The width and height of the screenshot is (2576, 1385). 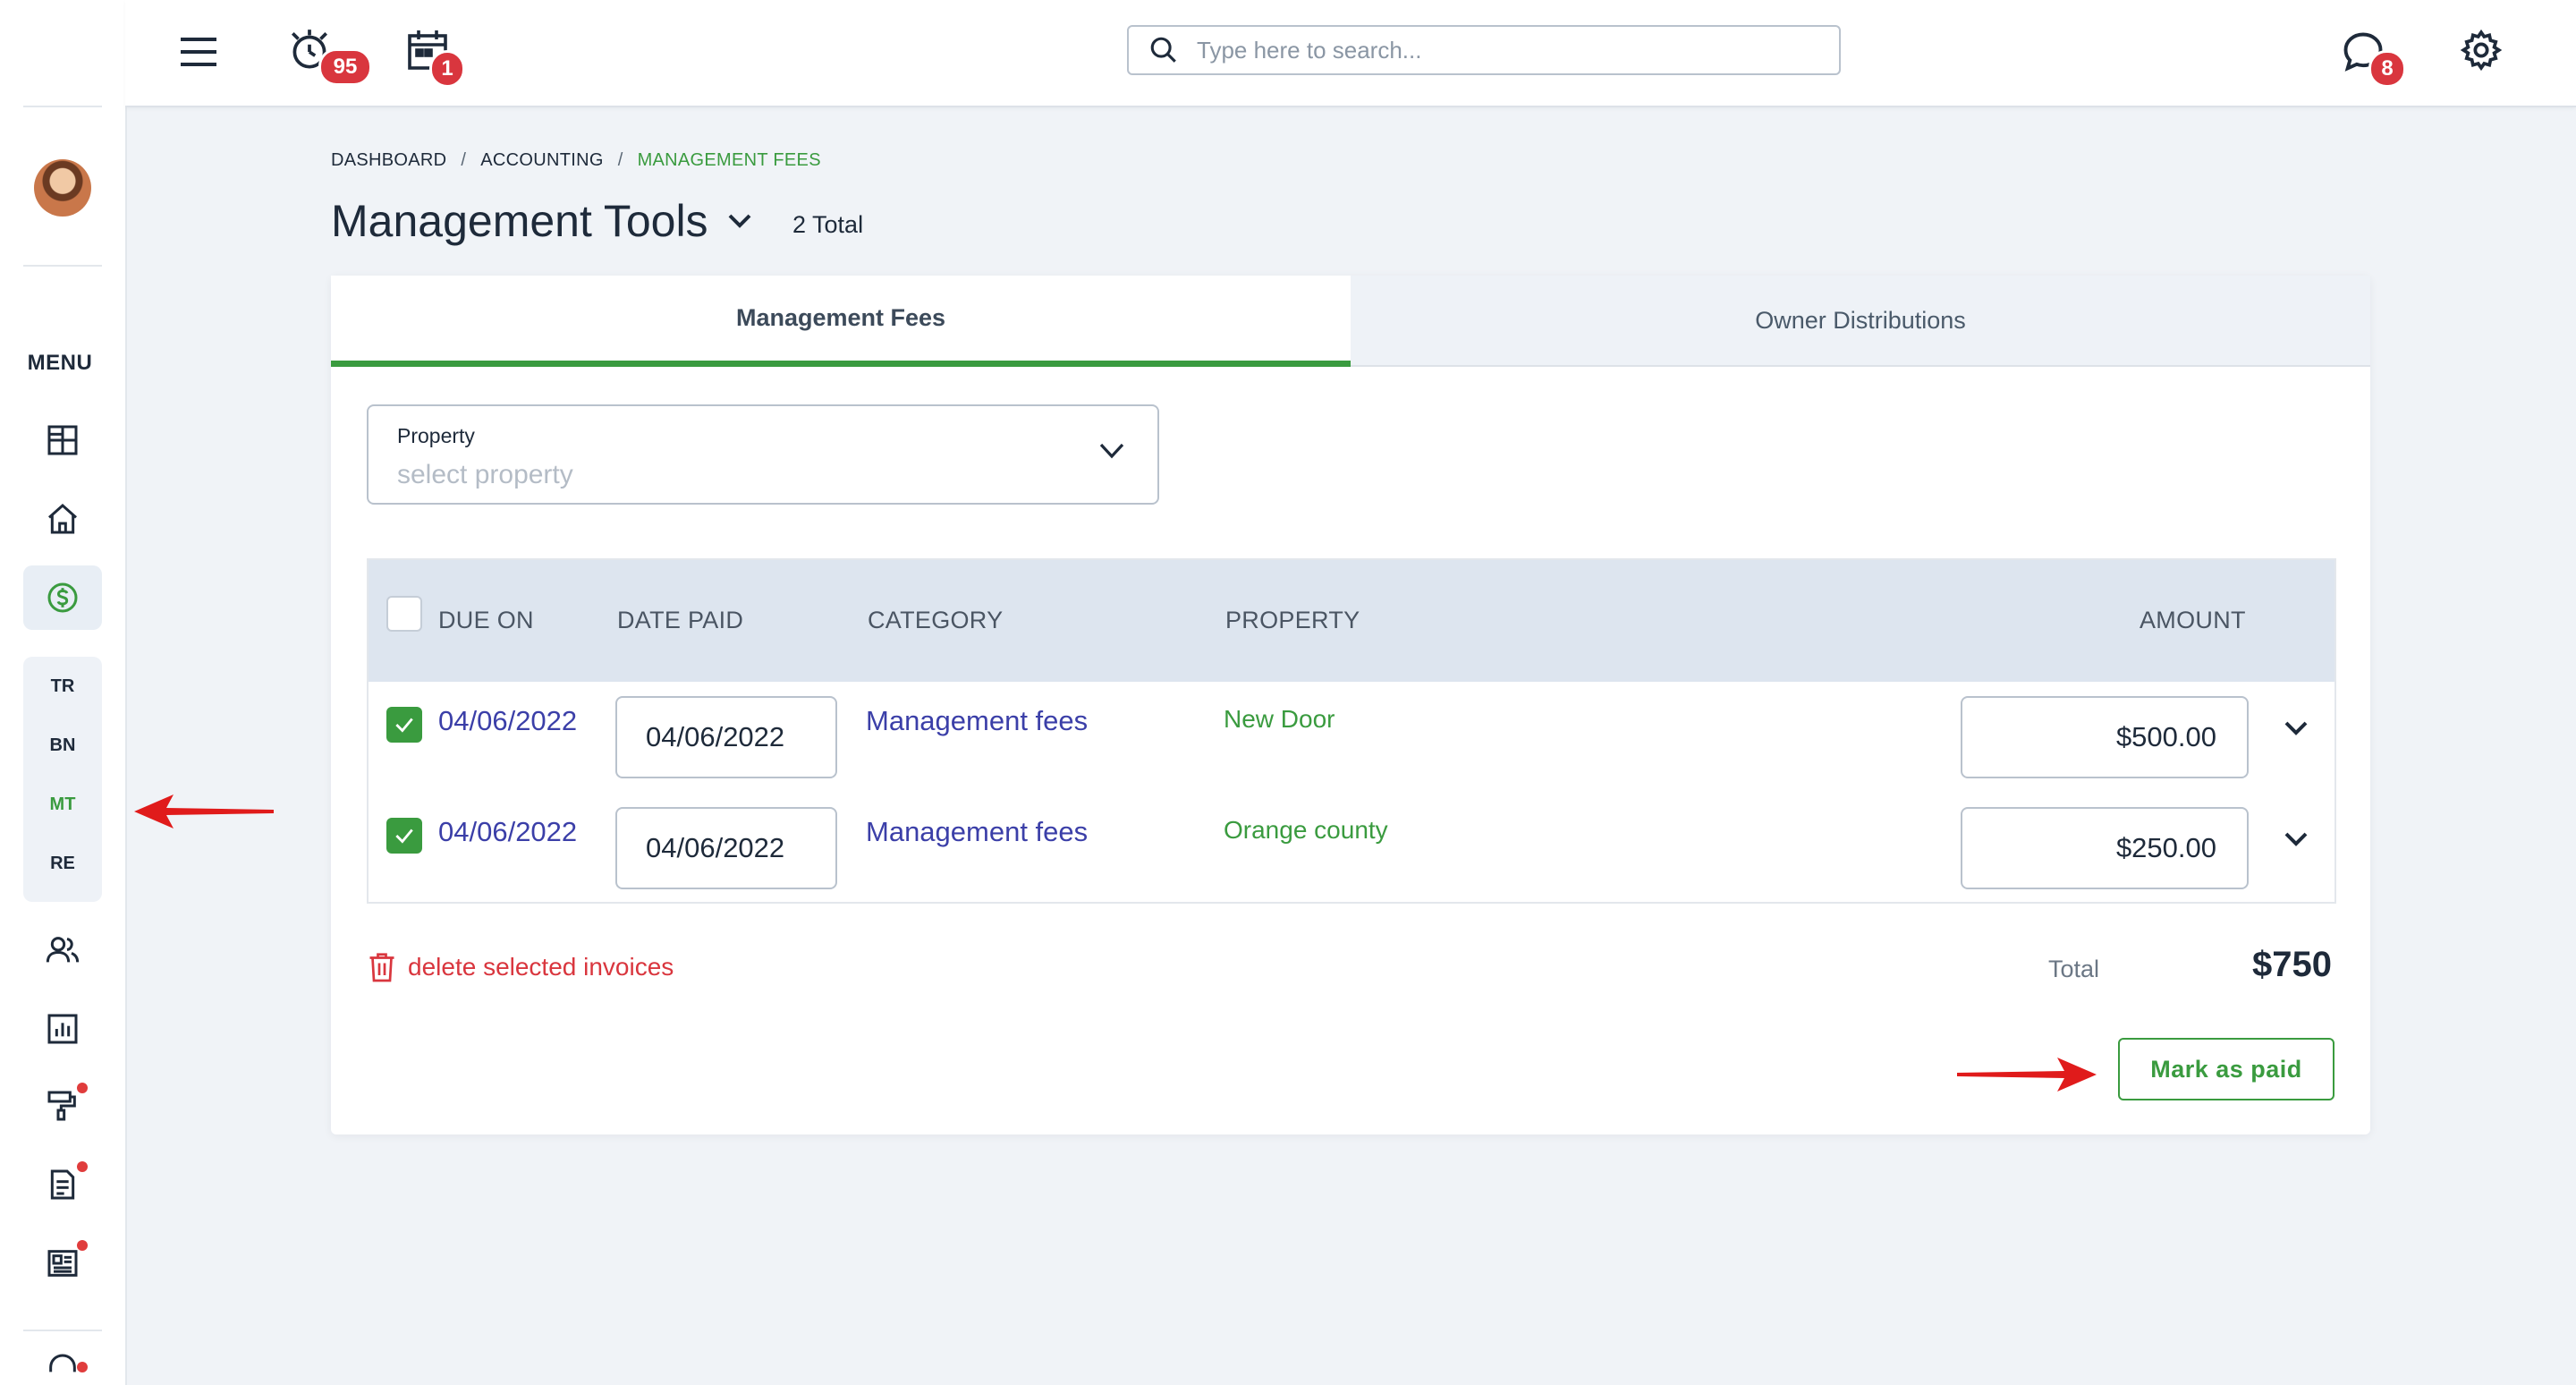 I want to click on sidebar-item-people, so click(x=62, y=950).